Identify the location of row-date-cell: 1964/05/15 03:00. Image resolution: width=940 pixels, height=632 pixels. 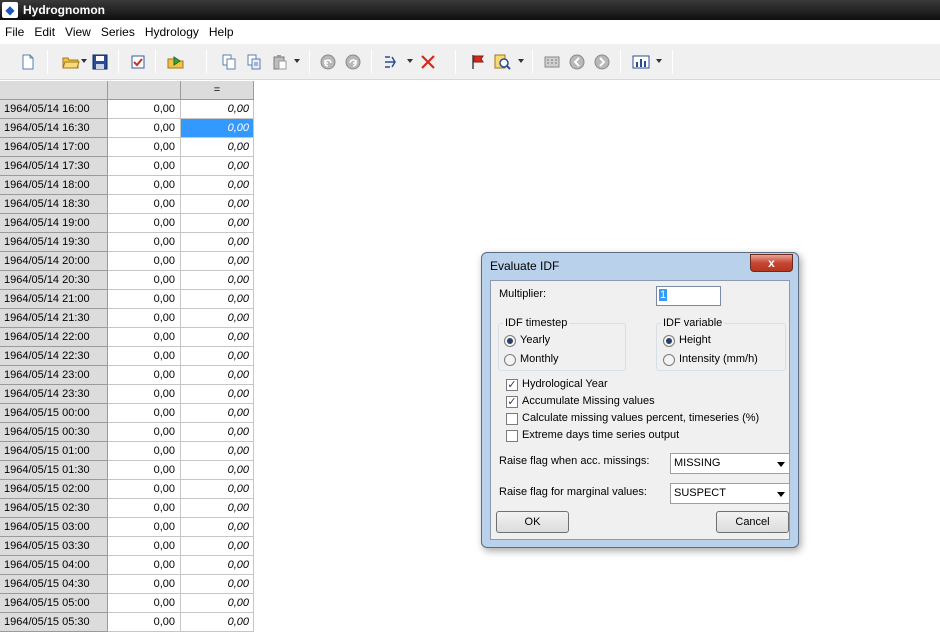
(54, 527).